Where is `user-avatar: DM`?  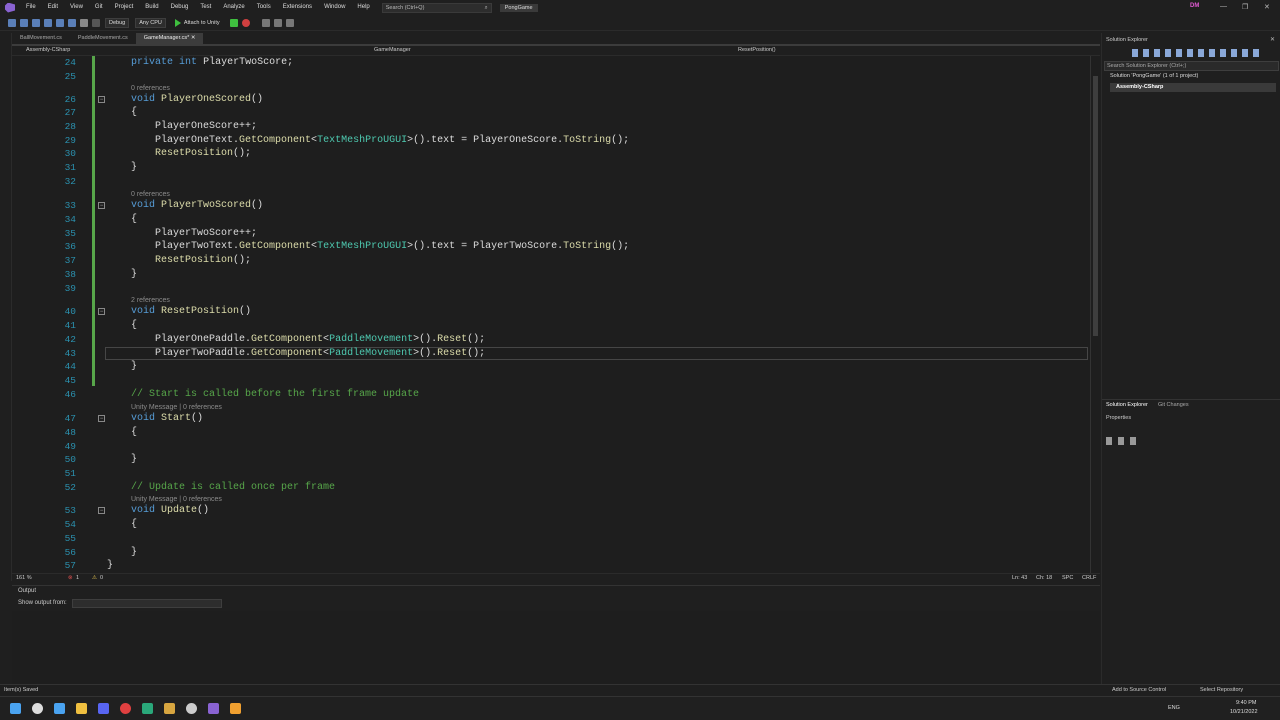 user-avatar: DM is located at coordinates (1197, 7).